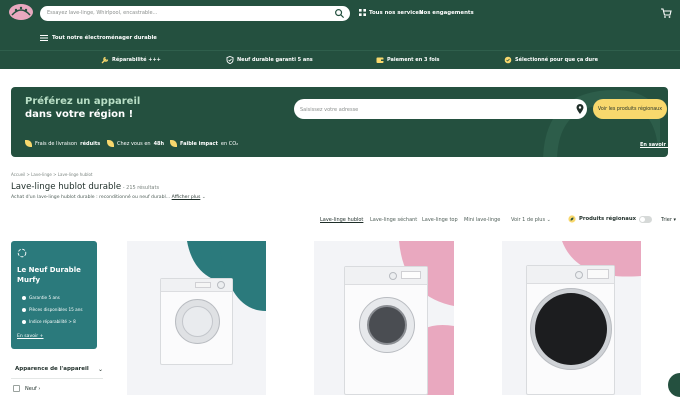  What do you see at coordinates (440, 220) in the screenshot?
I see `tab-lave-linge-top: Lave-linge top` at bounding box center [440, 220].